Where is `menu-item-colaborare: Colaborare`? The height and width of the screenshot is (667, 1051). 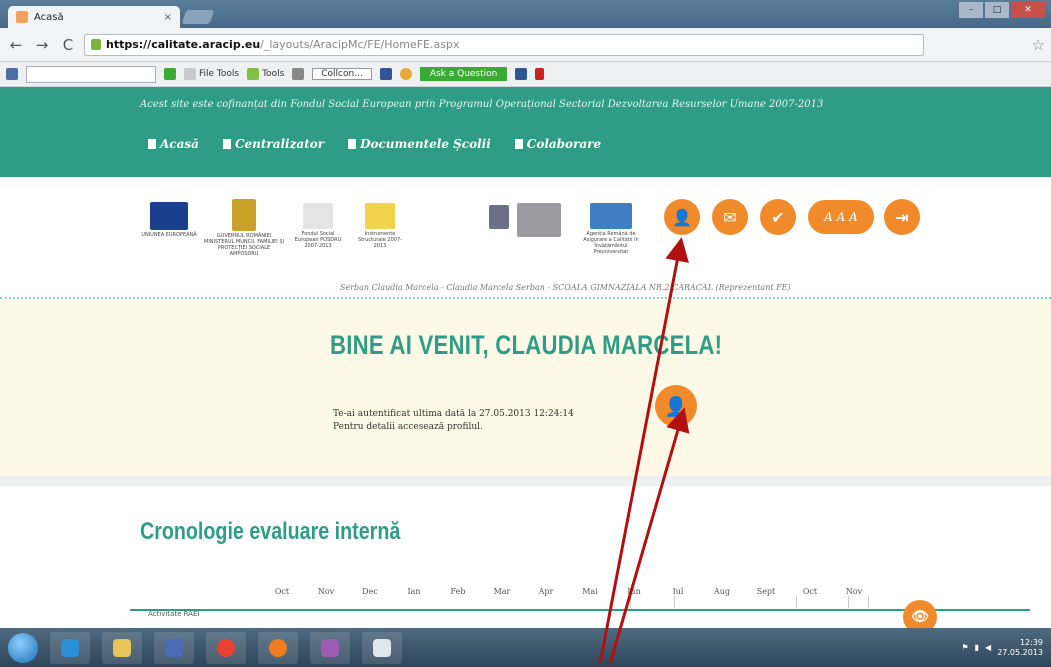 menu-item-colaborare: Colaborare is located at coordinates (557, 144).